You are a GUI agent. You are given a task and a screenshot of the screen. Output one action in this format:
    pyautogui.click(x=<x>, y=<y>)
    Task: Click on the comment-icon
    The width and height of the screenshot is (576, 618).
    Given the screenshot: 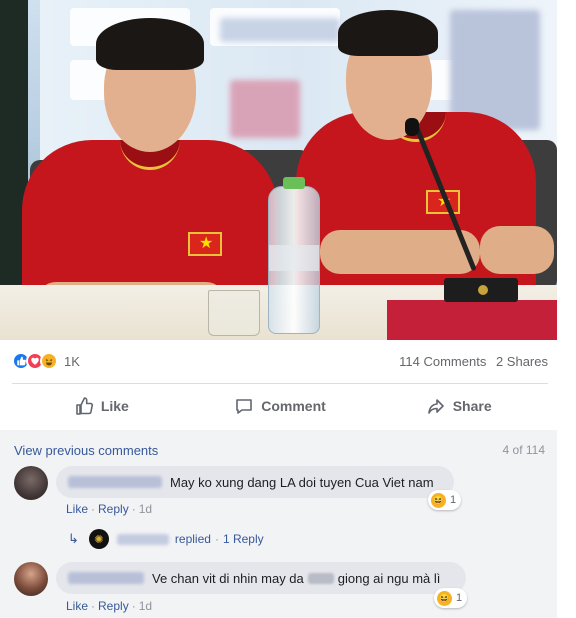 What is the action you would take?
    pyautogui.click(x=244, y=406)
    